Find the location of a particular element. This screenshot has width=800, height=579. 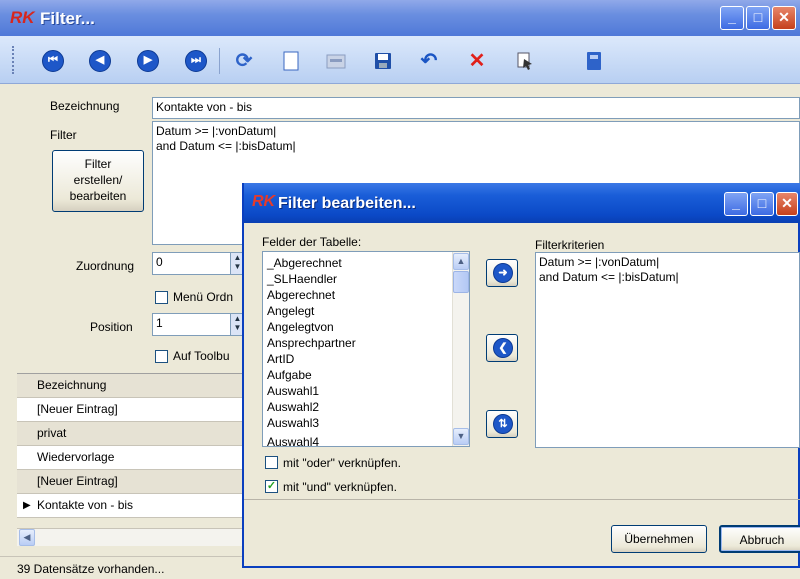

list-item: Angelegtvon is located at coordinates (300, 327).